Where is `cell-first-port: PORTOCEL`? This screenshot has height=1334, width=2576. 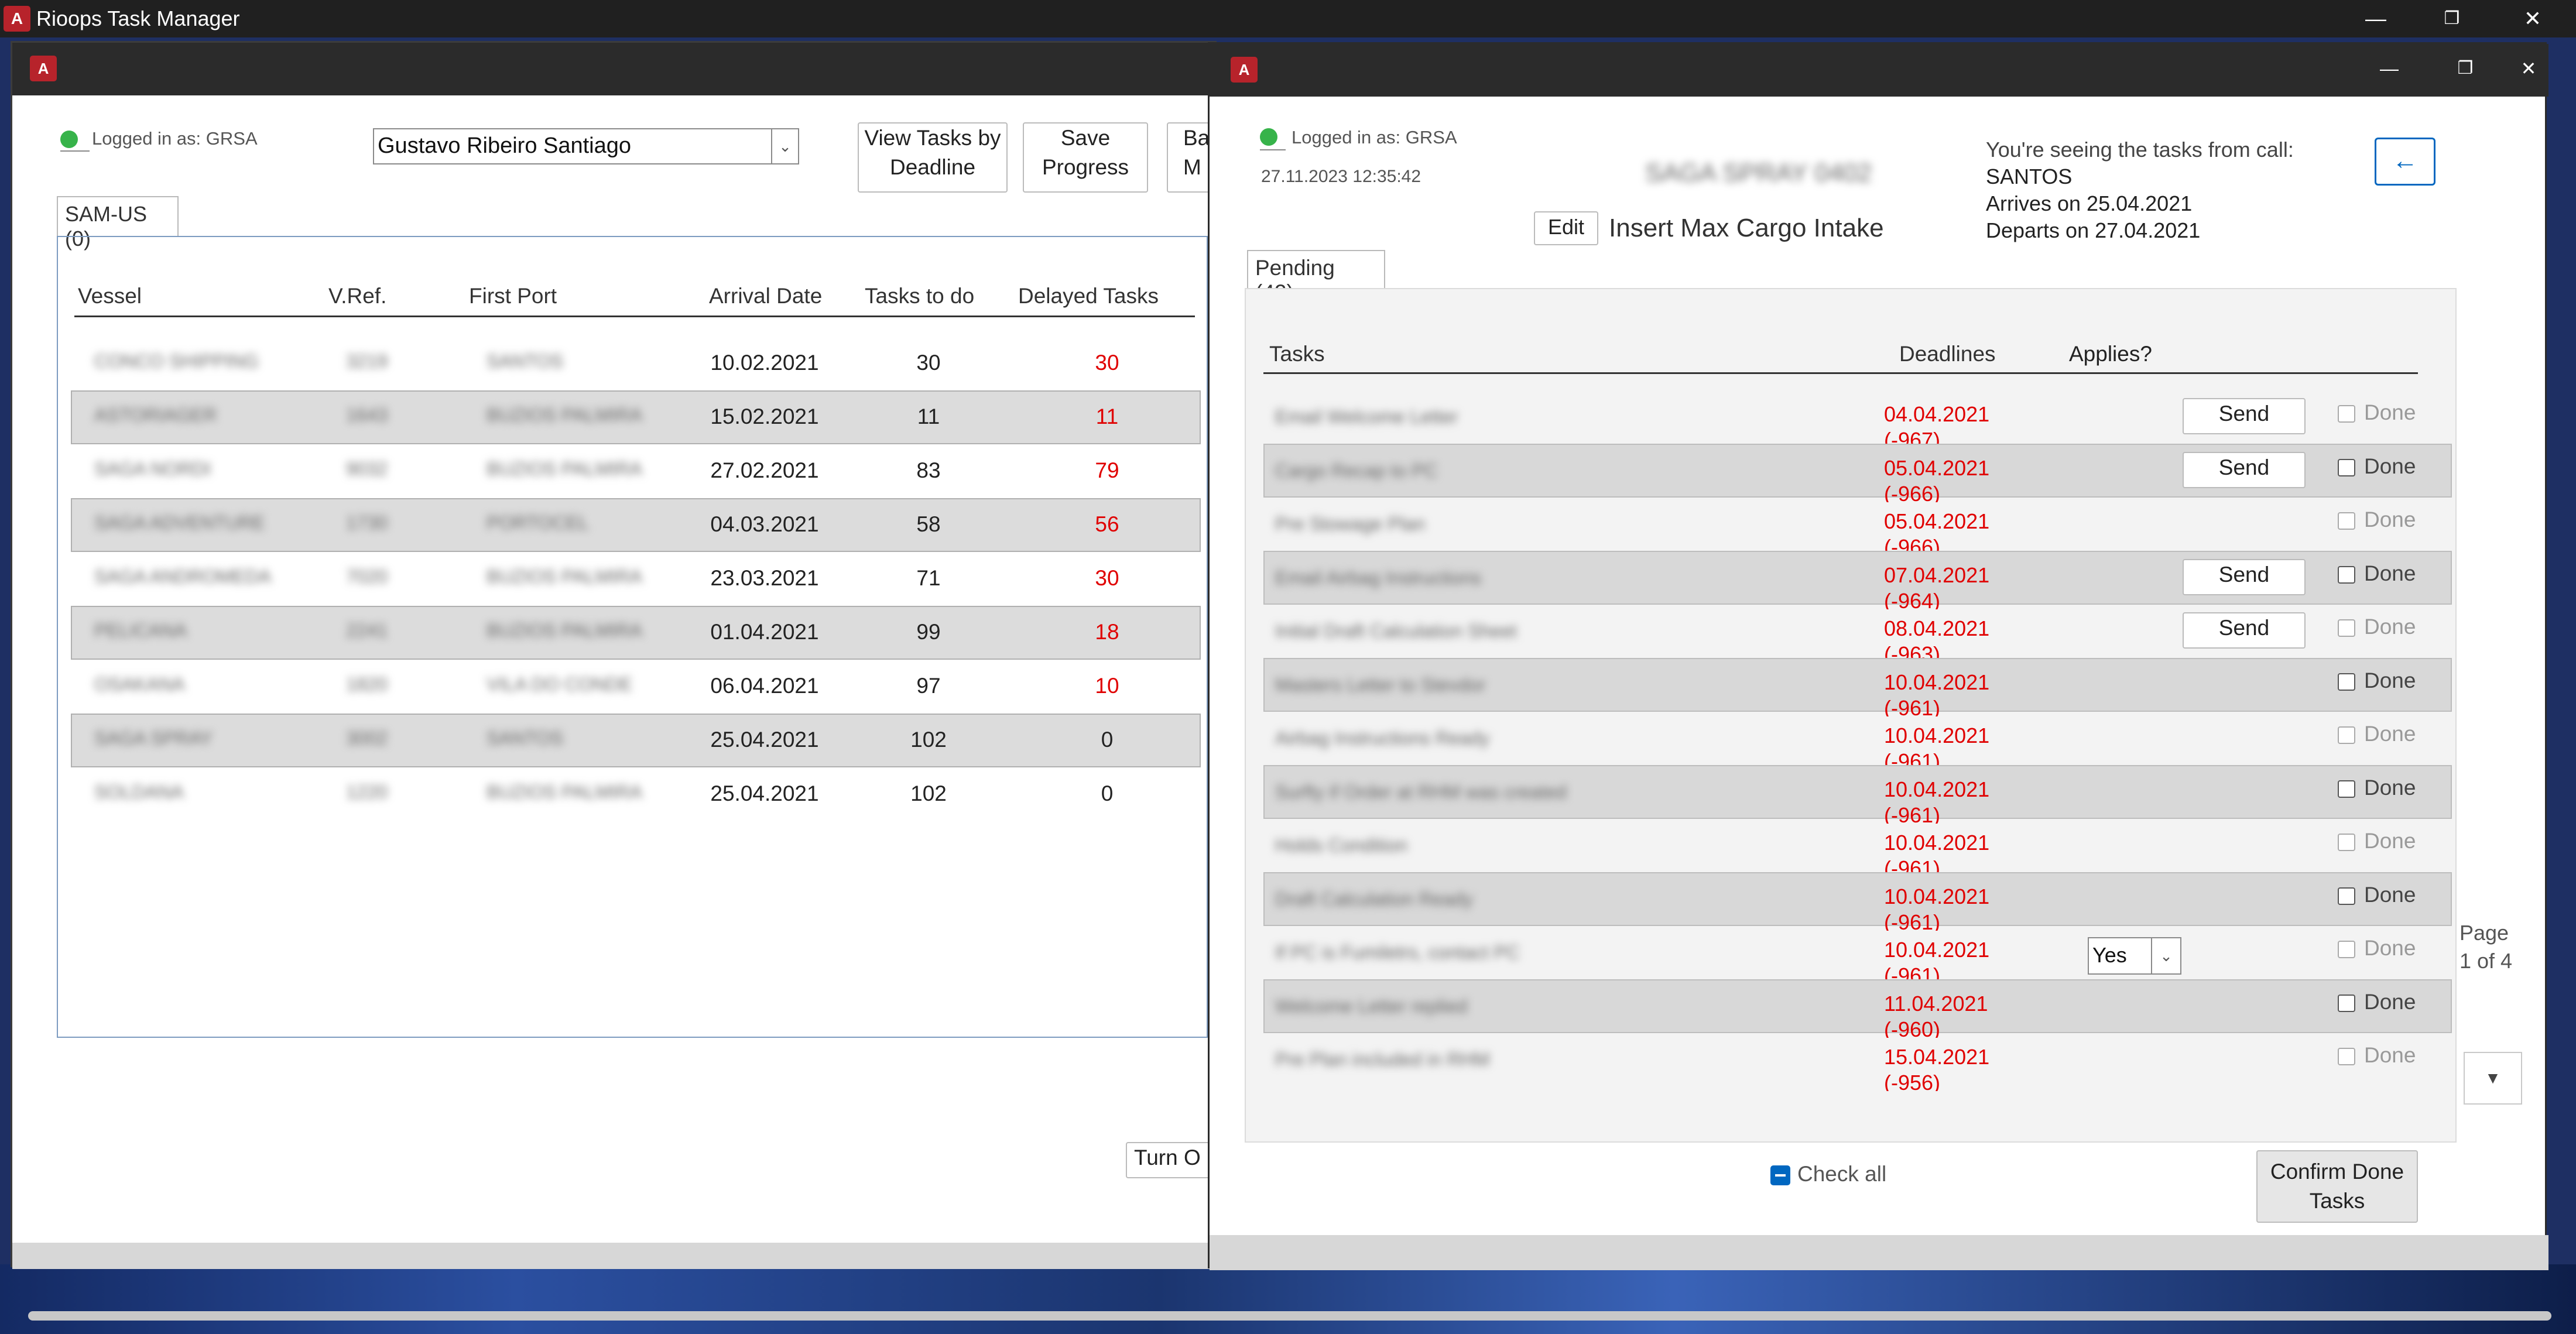 cell-first-port: PORTOCEL is located at coordinates (538, 522).